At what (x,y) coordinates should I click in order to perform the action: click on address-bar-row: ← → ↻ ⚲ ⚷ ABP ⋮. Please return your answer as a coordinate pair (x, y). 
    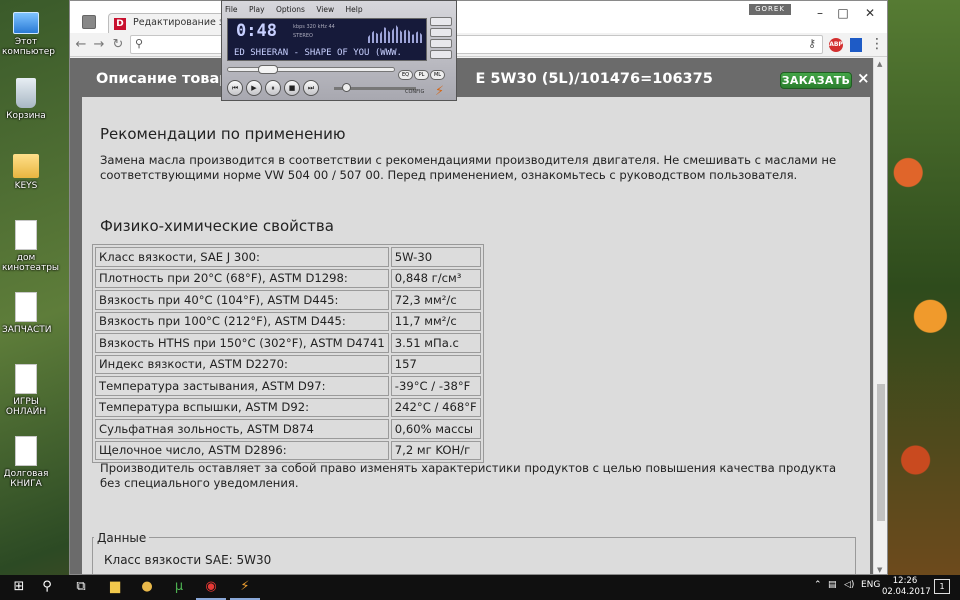
    Looking at the image, I should click on (478, 45).